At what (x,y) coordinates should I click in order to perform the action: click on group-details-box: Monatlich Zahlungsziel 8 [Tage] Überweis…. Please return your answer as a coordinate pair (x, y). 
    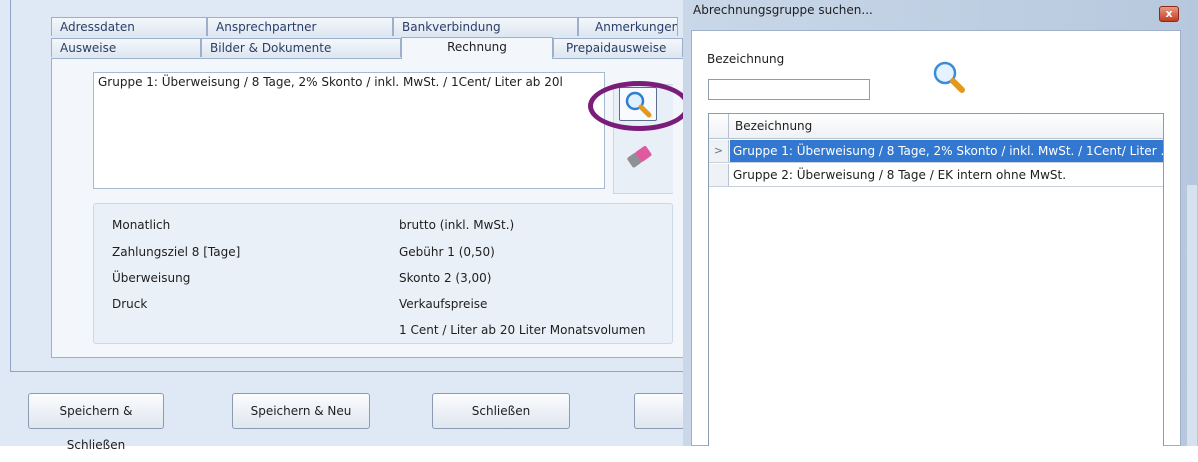
    Looking at the image, I should click on (383, 273).